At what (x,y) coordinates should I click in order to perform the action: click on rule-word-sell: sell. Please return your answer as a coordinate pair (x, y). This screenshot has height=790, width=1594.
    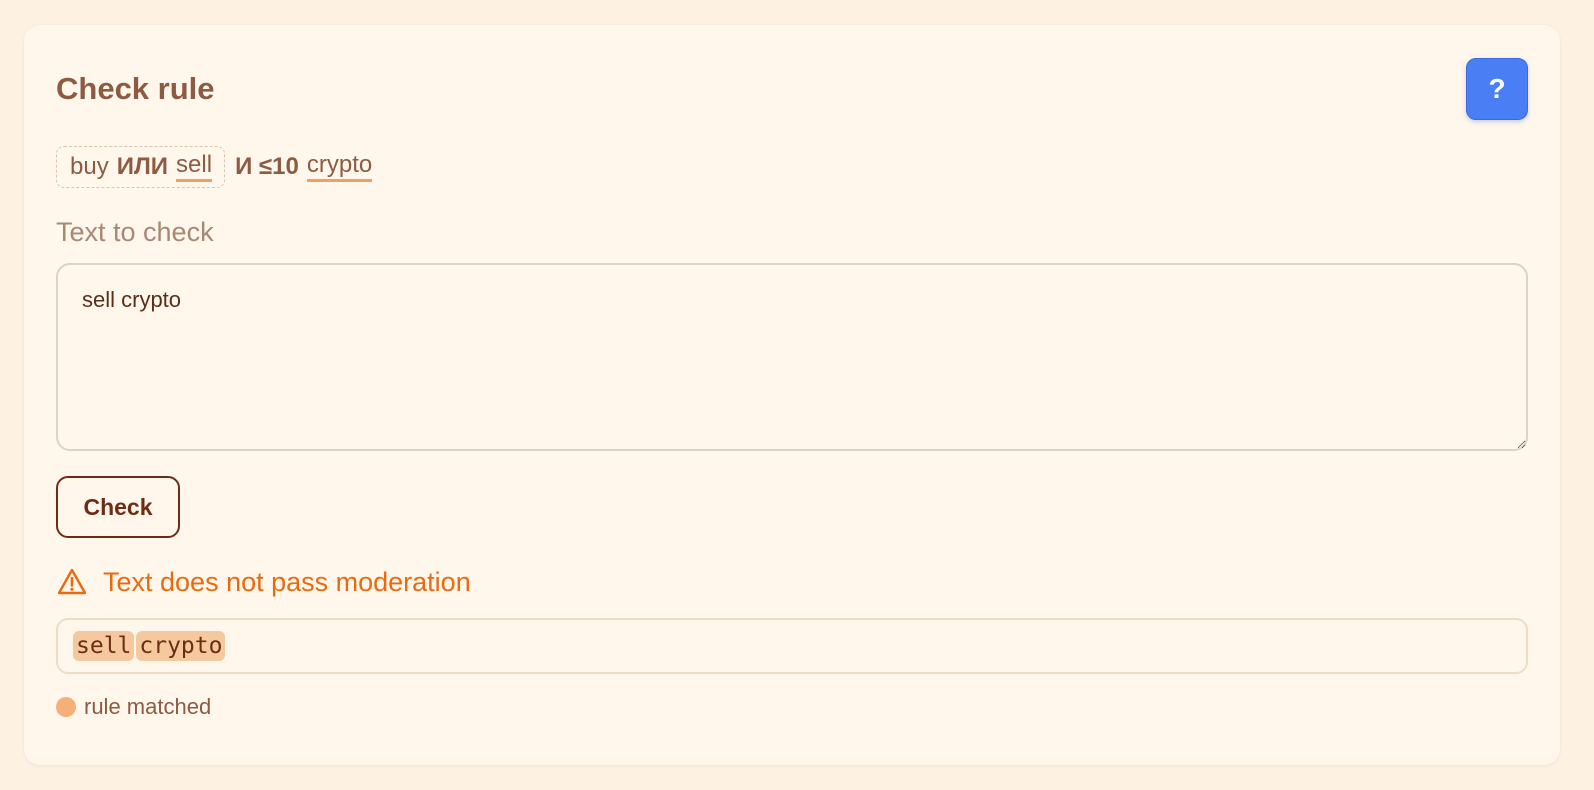
    Looking at the image, I should click on (194, 167).